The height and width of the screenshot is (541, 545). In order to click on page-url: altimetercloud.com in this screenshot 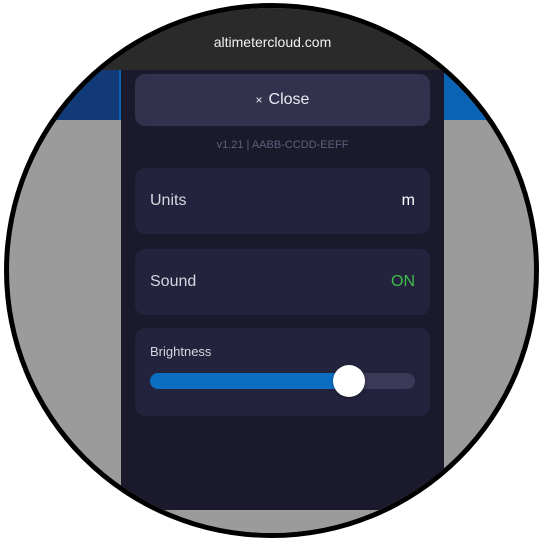, I will do `click(272, 42)`.